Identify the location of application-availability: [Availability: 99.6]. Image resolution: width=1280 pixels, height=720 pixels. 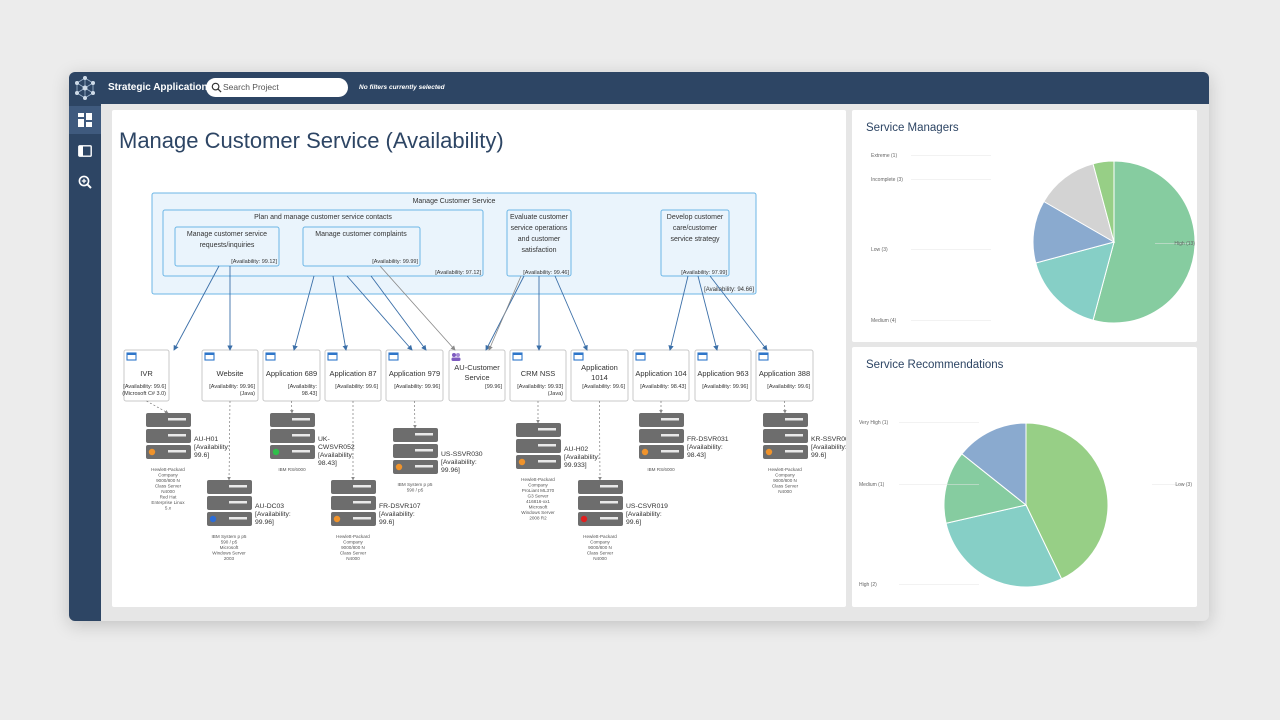
(144, 387).